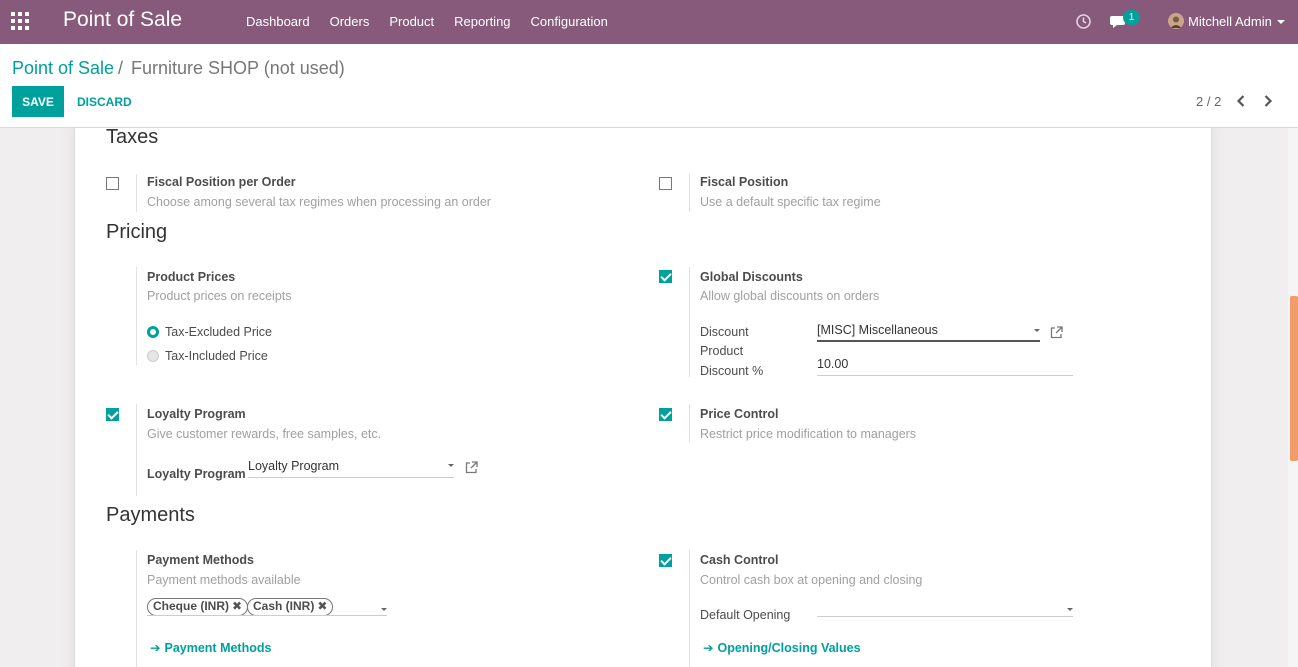  Describe the element at coordinates (384, 609) in the screenshot. I see `payment-methods-caret-icon` at that location.